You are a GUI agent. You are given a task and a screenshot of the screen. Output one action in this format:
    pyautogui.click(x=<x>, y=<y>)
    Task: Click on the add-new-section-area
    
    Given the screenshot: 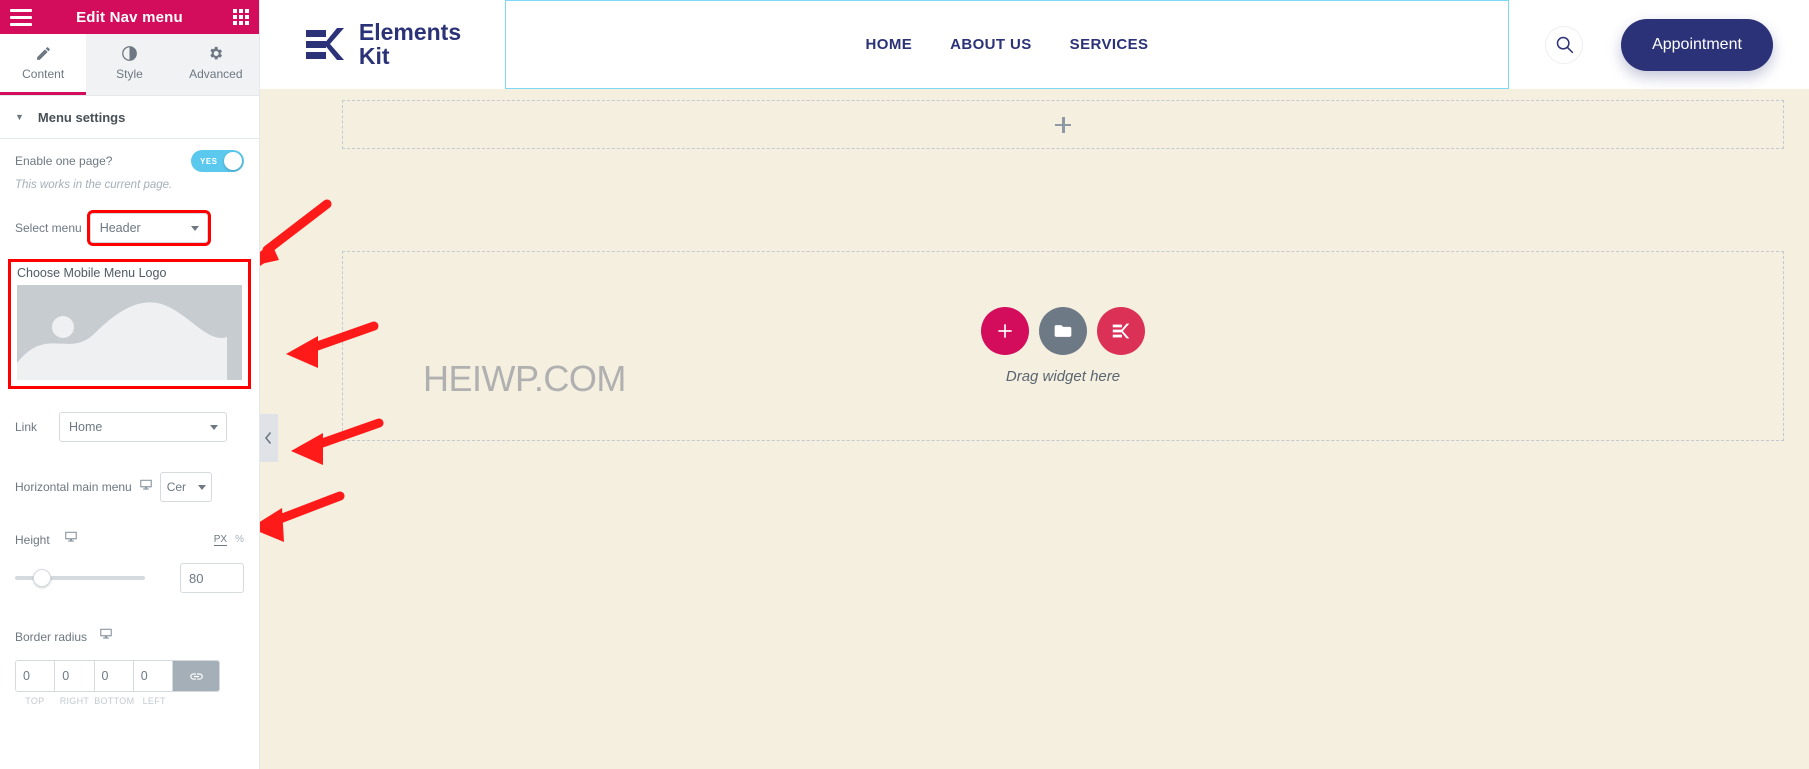 What is the action you would take?
    pyautogui.click(x=1063, y=124)
    